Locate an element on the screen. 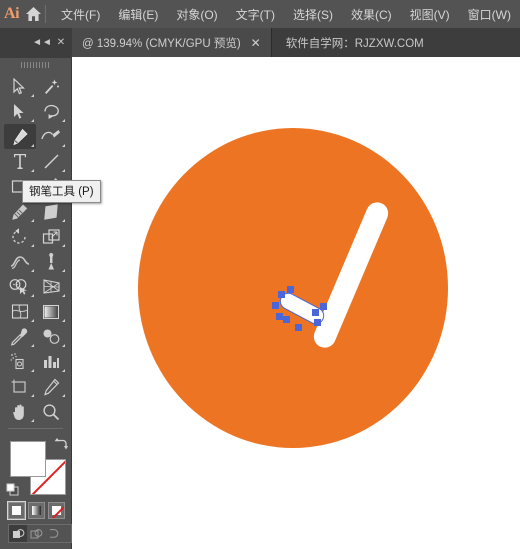  shape-builder-tool is located at coordinates (20, 286).